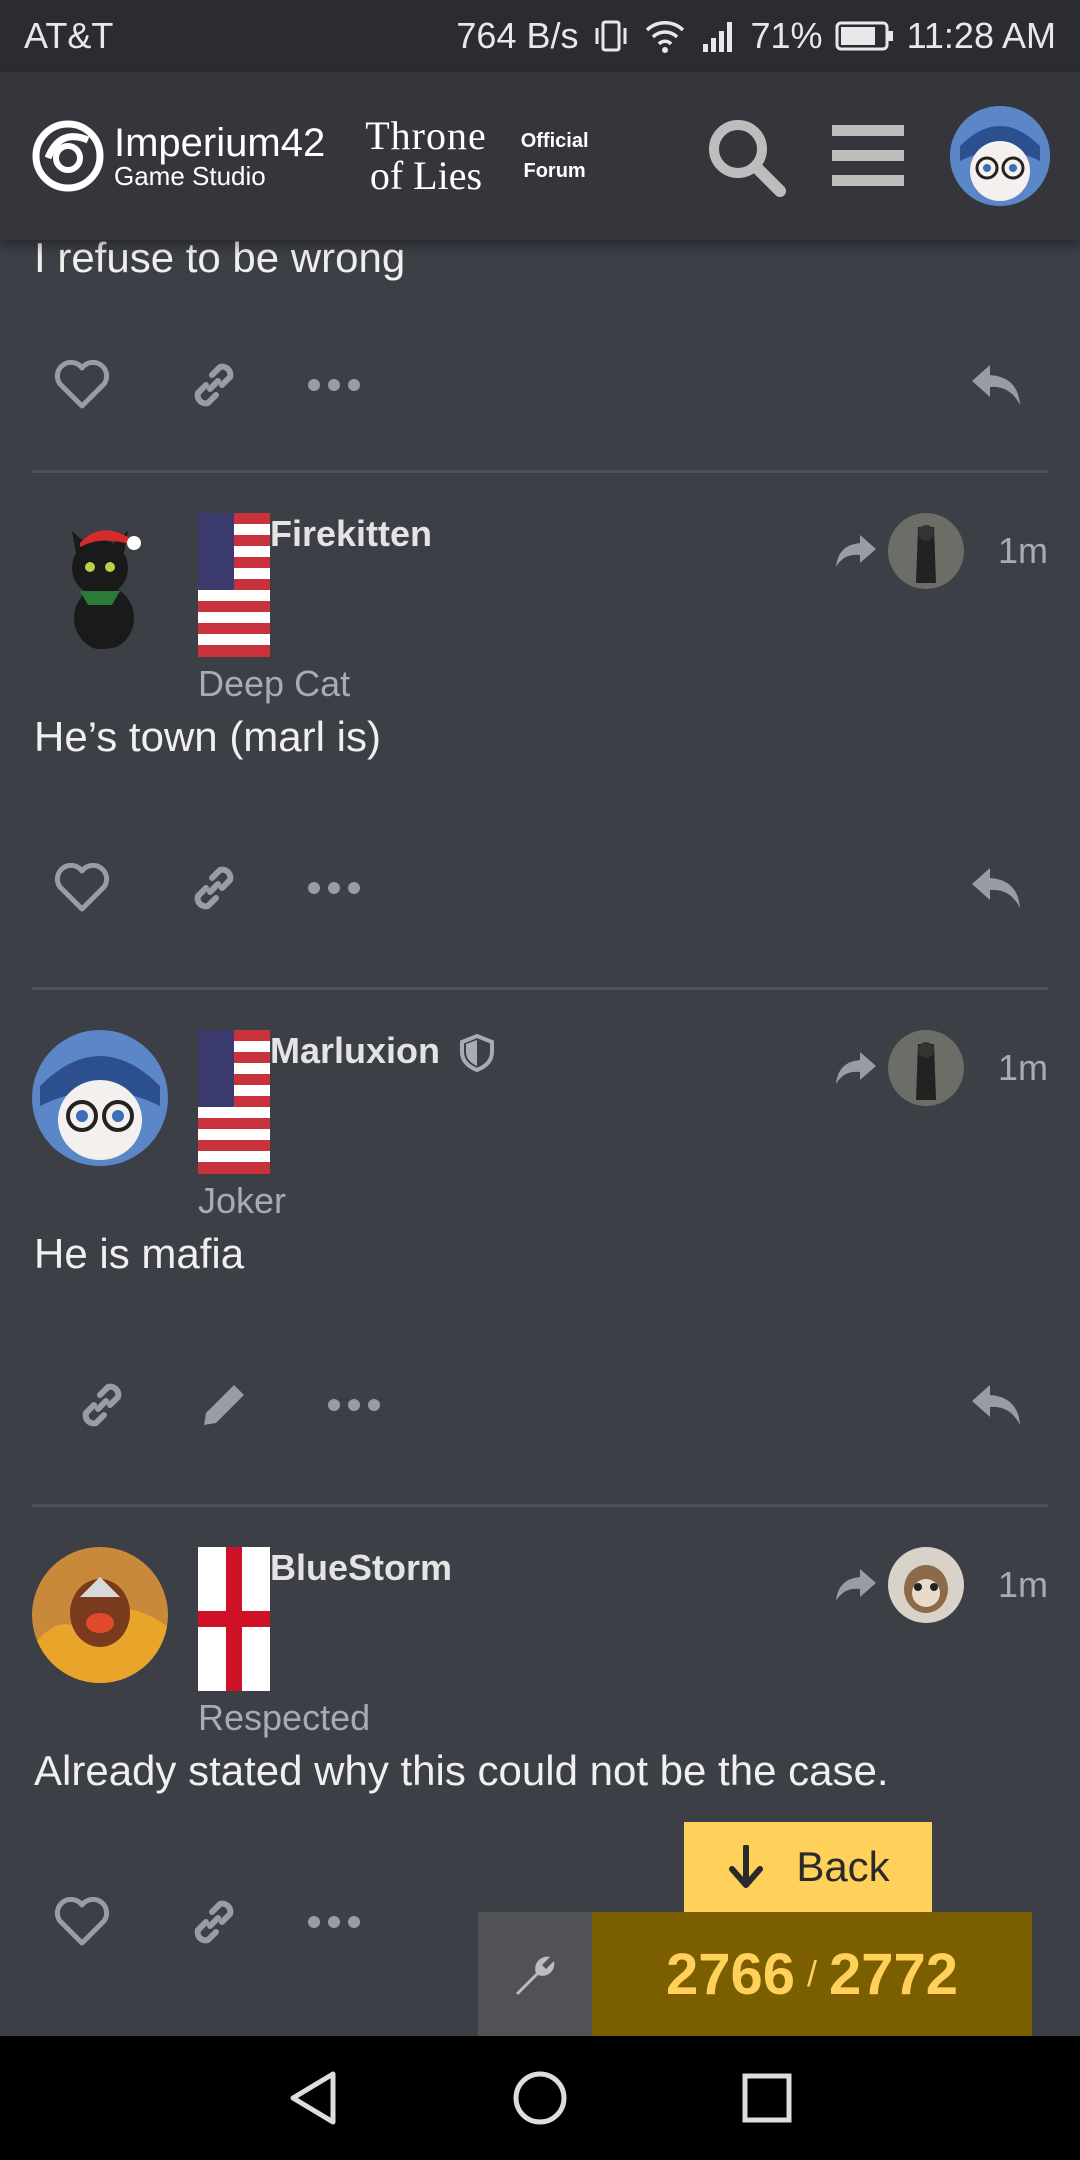 This screenshot has height=2160, width=1080. I want to click on back-button: Back, so click(808, 1867).